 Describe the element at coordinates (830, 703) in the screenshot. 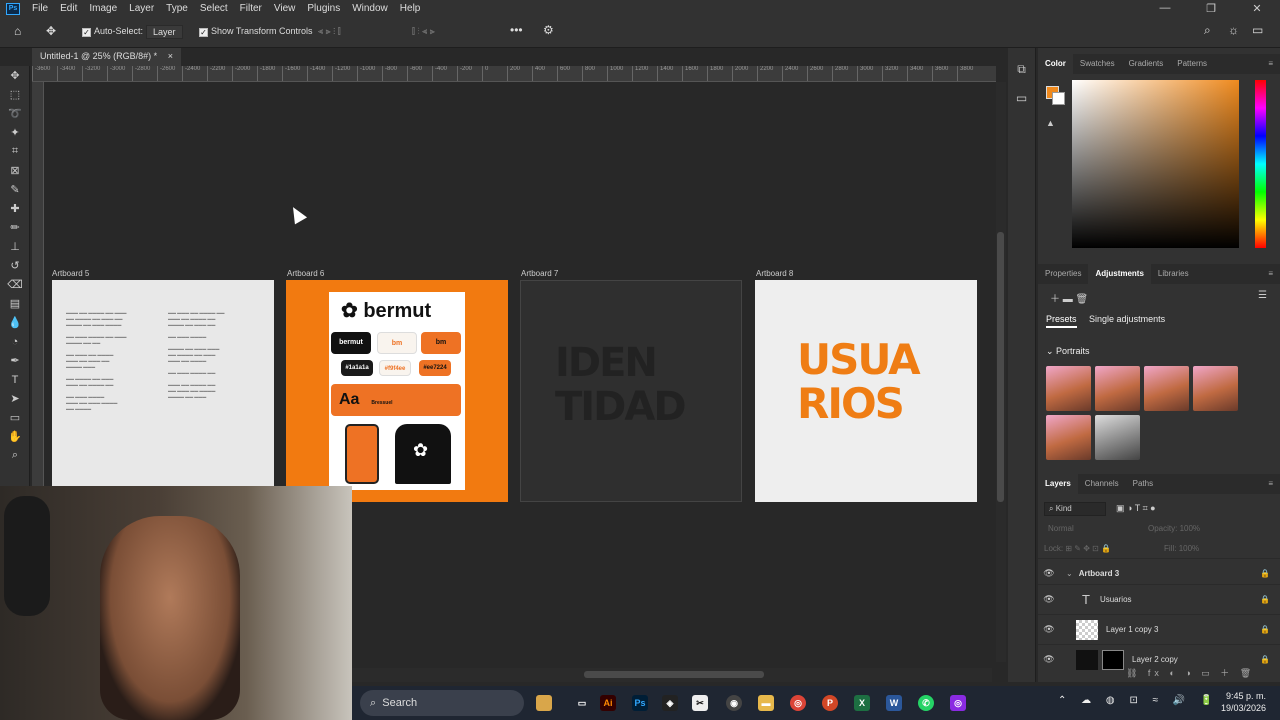

I see `powerpoint-icon: P` at that location.